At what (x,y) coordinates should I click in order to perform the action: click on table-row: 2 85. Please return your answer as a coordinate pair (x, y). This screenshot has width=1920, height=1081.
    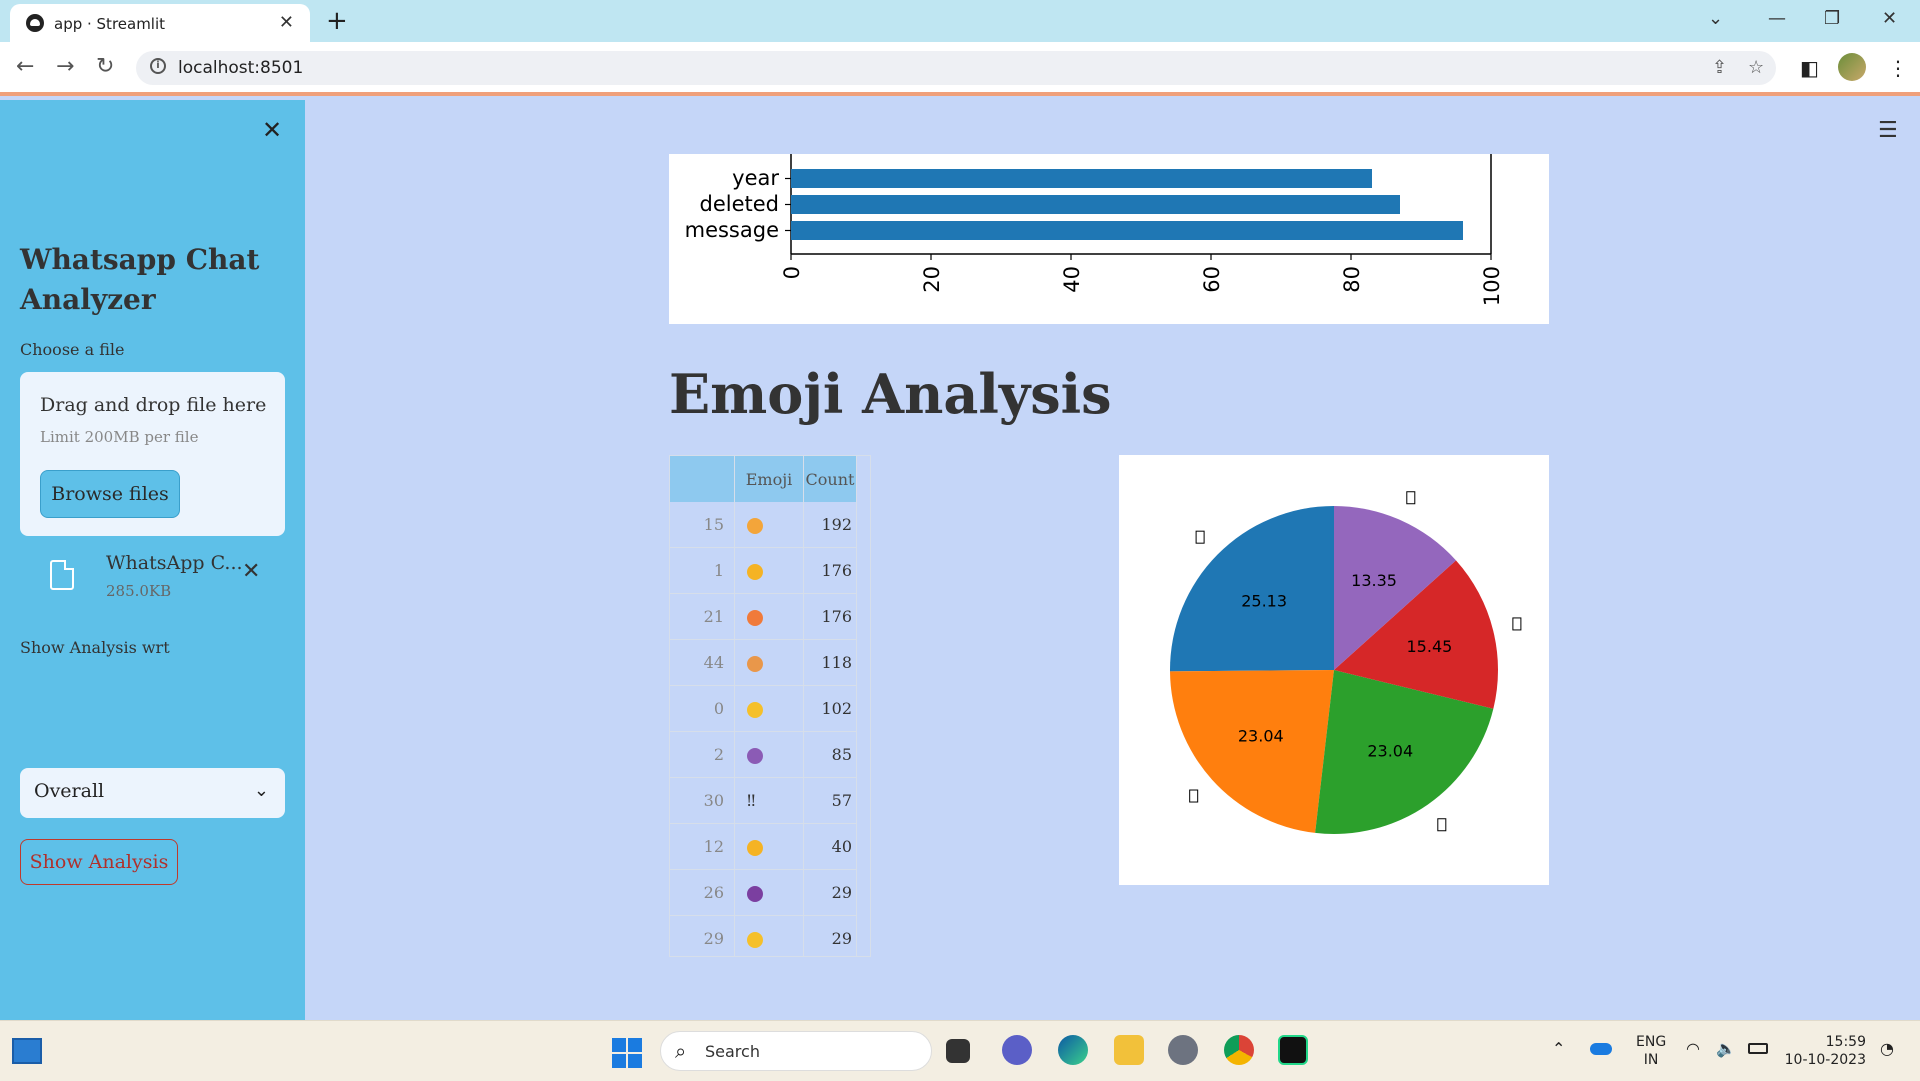
    Looking at the image, I should click on (763, 754).